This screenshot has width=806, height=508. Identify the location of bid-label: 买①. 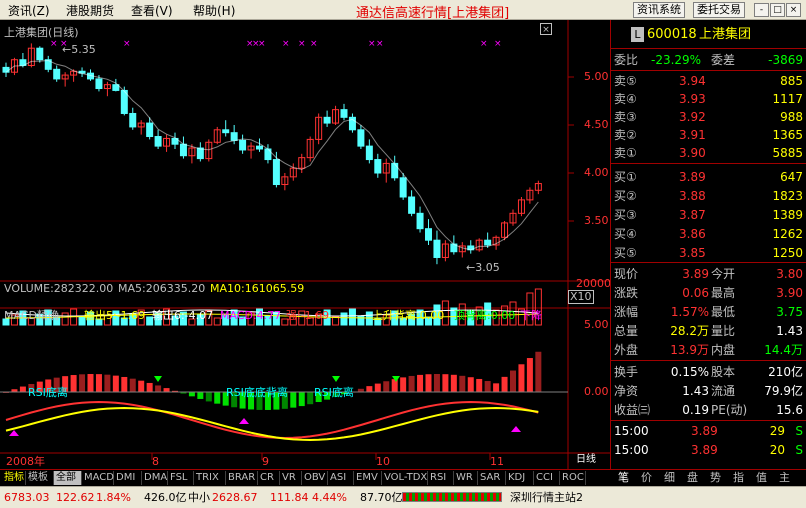
(625, 177).